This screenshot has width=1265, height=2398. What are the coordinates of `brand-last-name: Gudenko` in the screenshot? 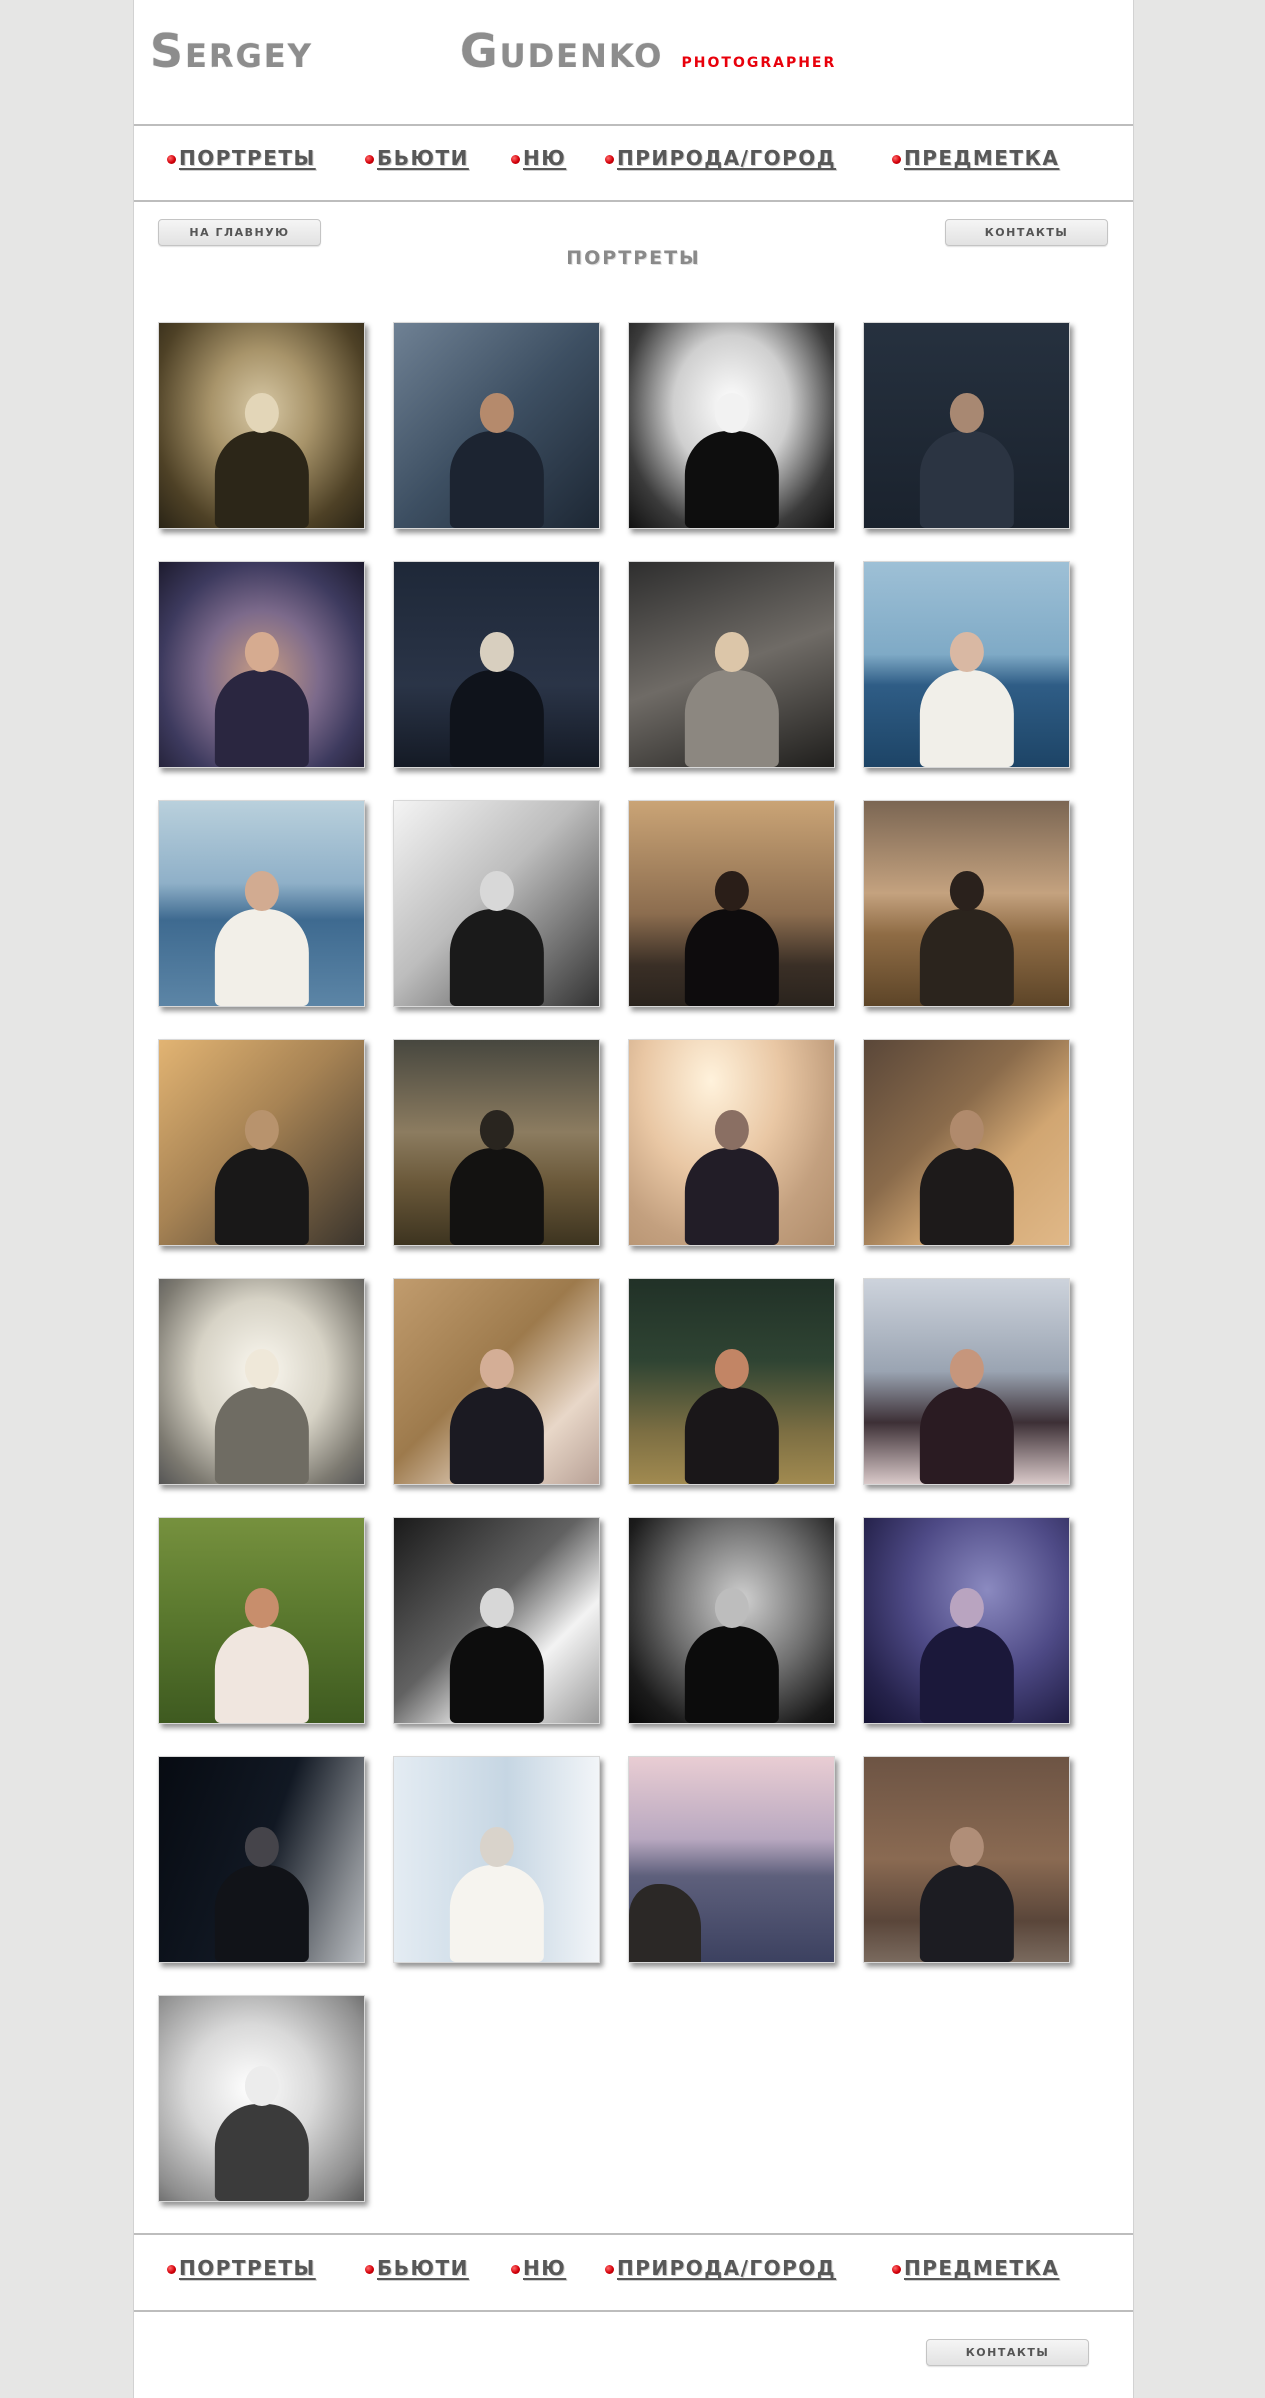 It's located at (562, 51).